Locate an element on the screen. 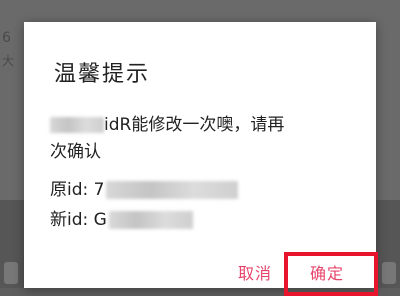  redacted-text is located at coordinates (77, 125).